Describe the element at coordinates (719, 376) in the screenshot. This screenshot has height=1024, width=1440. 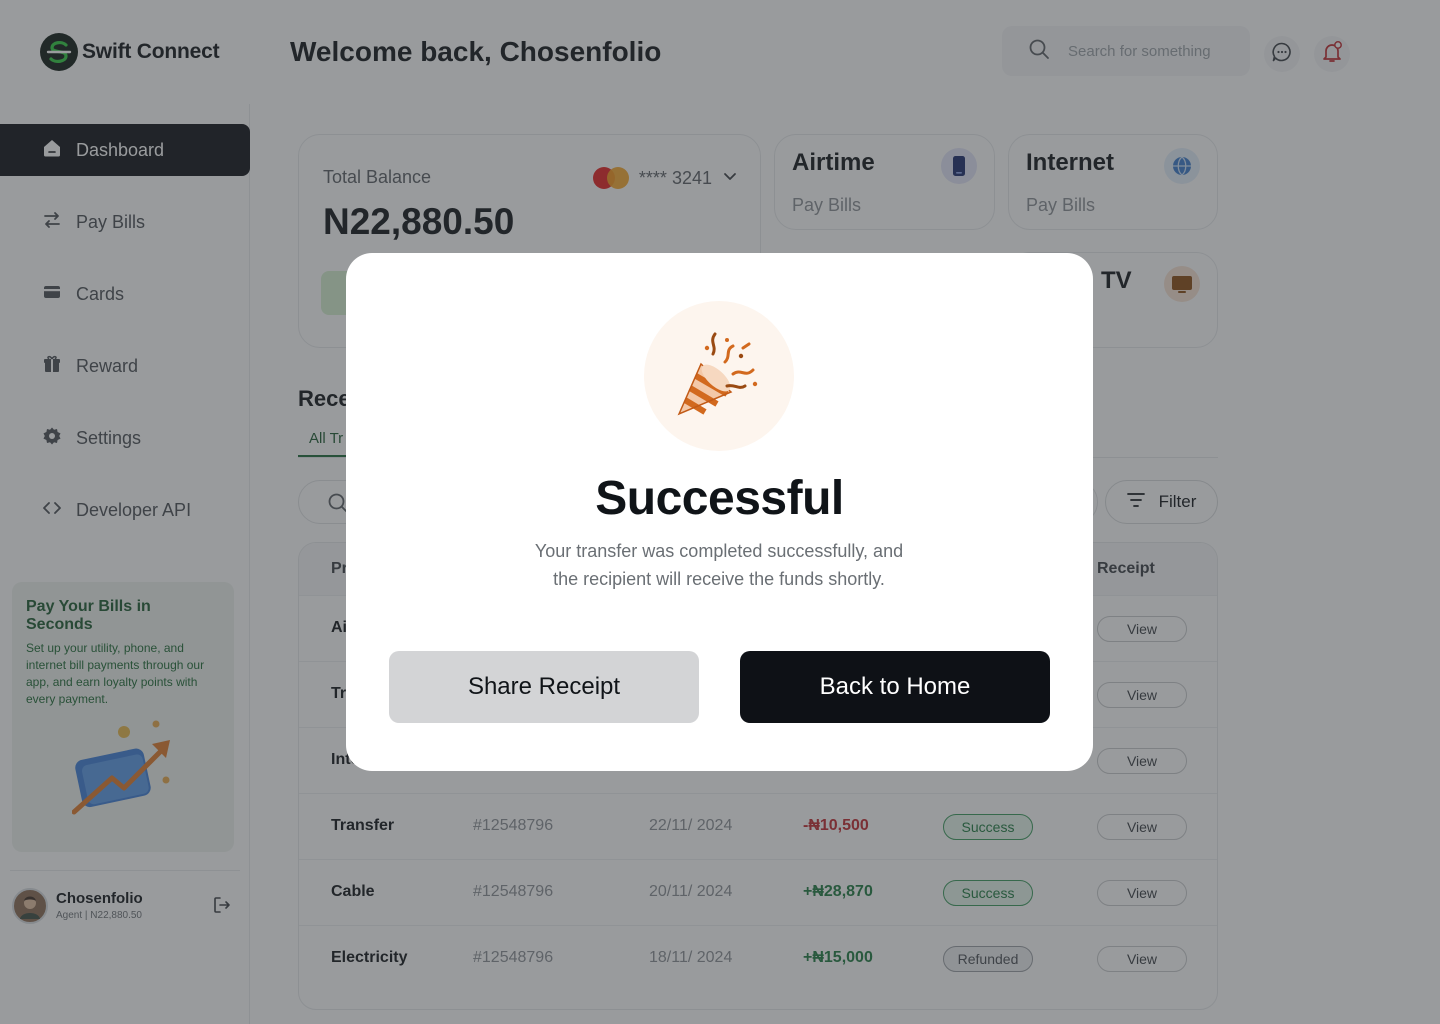
I see `party-popper-icon` at that location.